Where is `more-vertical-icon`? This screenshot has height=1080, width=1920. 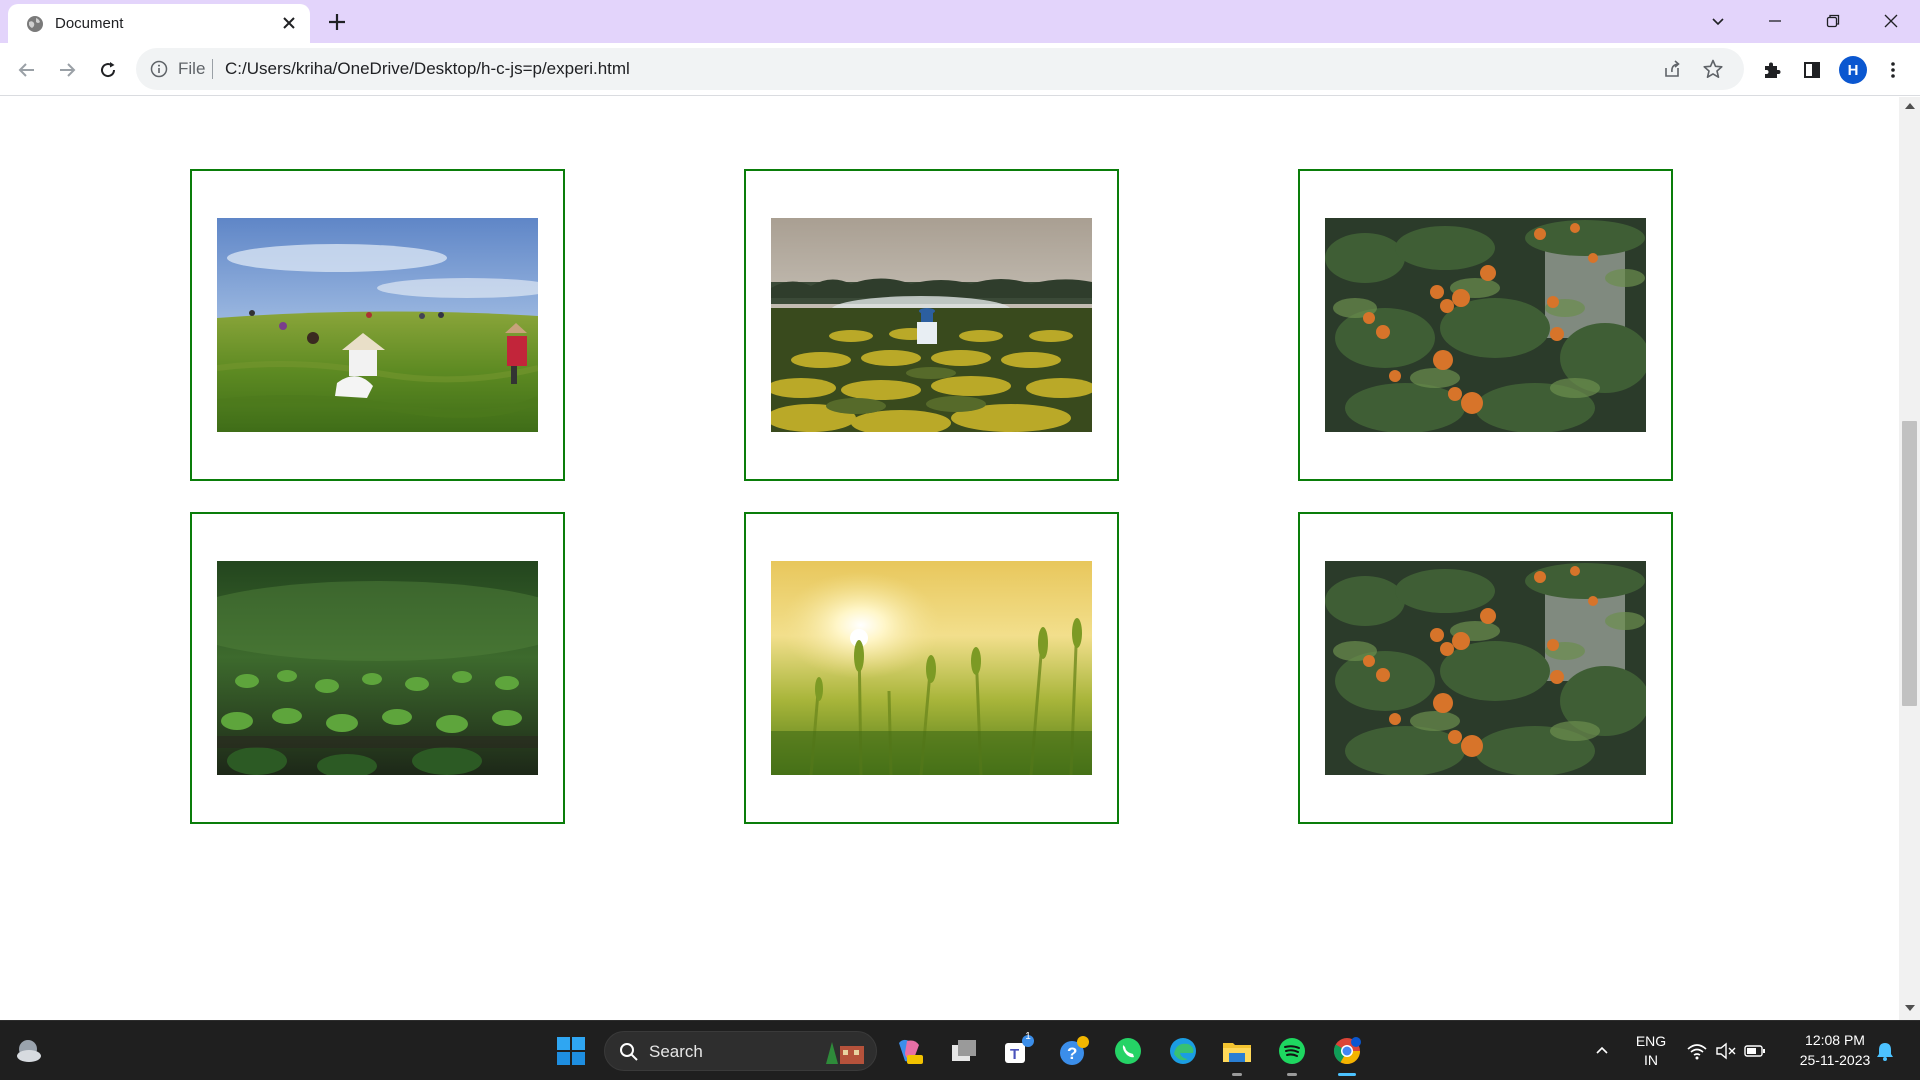 more-vertical-icon is located at coordinates (1893, 70).